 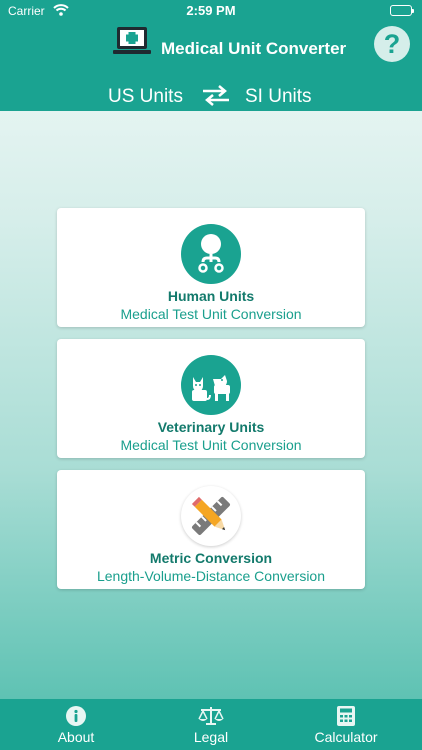 What do you see at coordinates (402, 10) in the screenshot?
I see `battery-icon` at bounding box center [402, 10].